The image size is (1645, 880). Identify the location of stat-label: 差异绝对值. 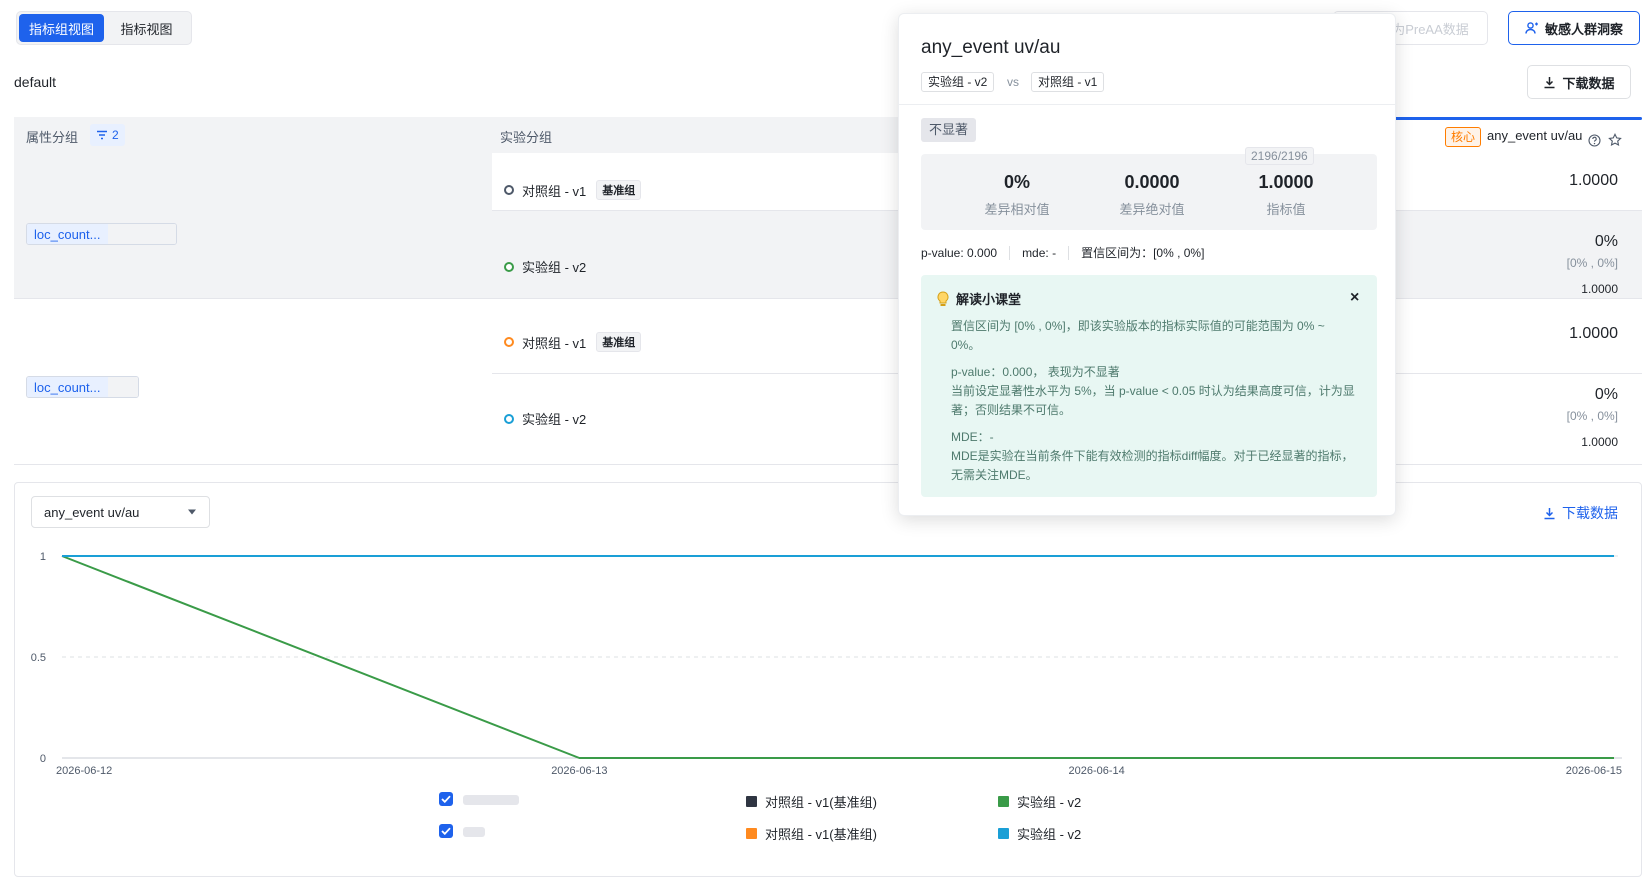
(1152, 209).